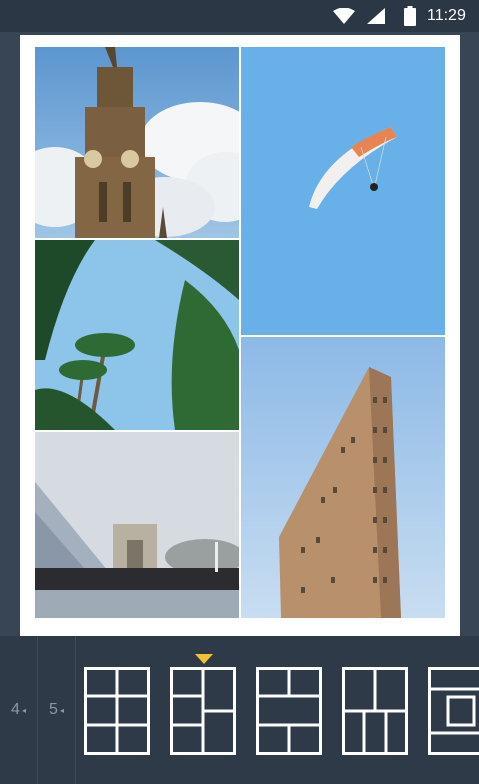 This screenshot has width=479, height=784. What do you see at coordinates (239, 16) in the screenshot?
I see `status-bar: 11:29` at bounding box center [239, 16].